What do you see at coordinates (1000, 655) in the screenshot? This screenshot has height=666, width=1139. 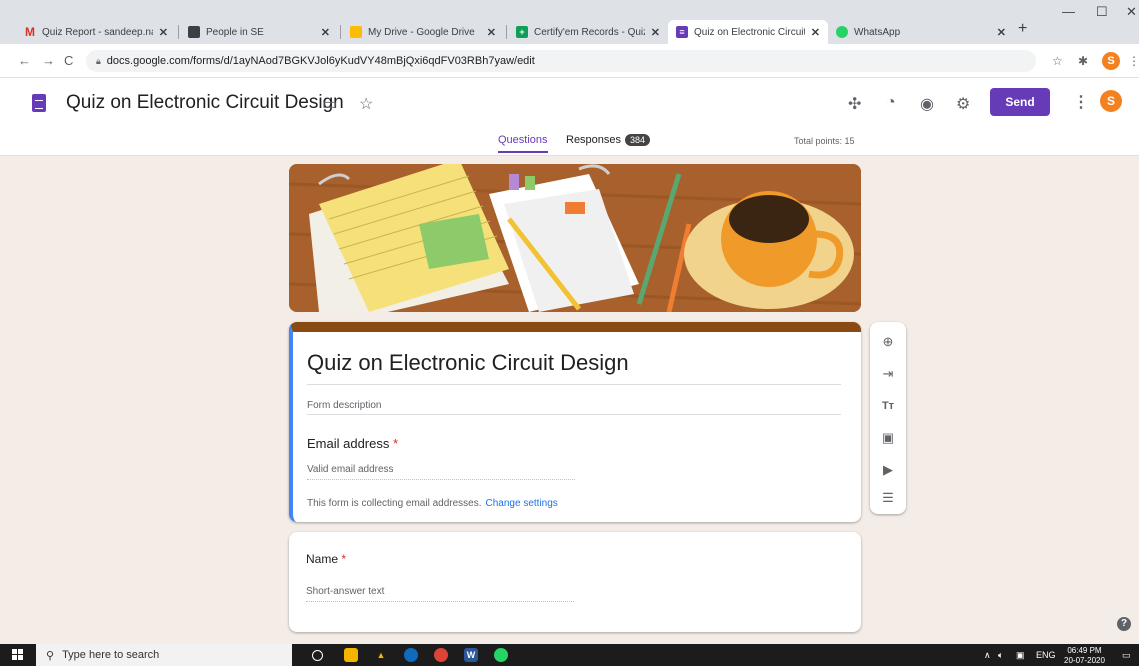 I see `volume-icon: 🔈︎` at bounding box center [1000, 655].